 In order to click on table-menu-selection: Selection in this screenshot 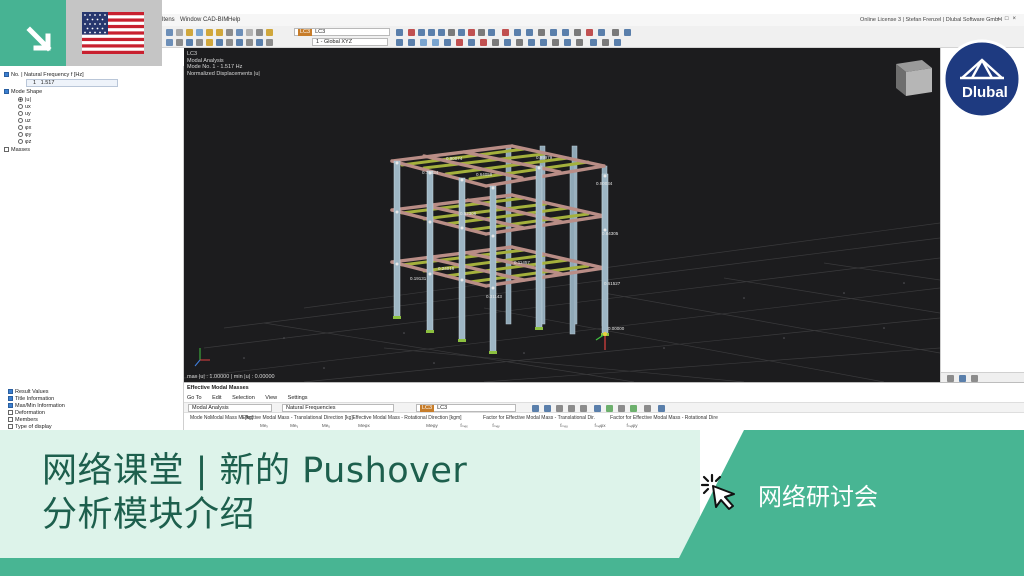, I will do `click(243, 398)`.